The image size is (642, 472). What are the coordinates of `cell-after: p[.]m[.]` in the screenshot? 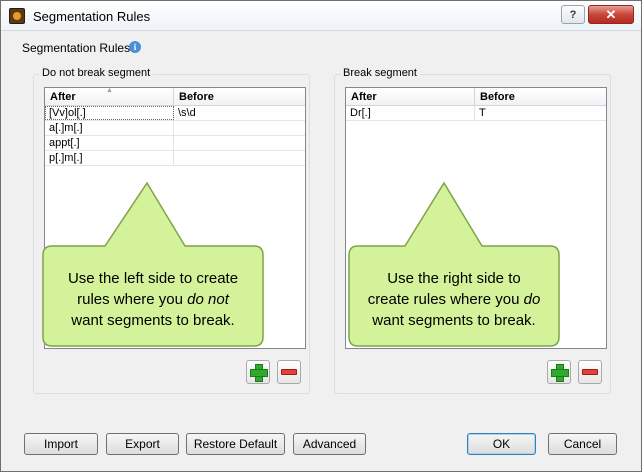 It's located at (109, 158).